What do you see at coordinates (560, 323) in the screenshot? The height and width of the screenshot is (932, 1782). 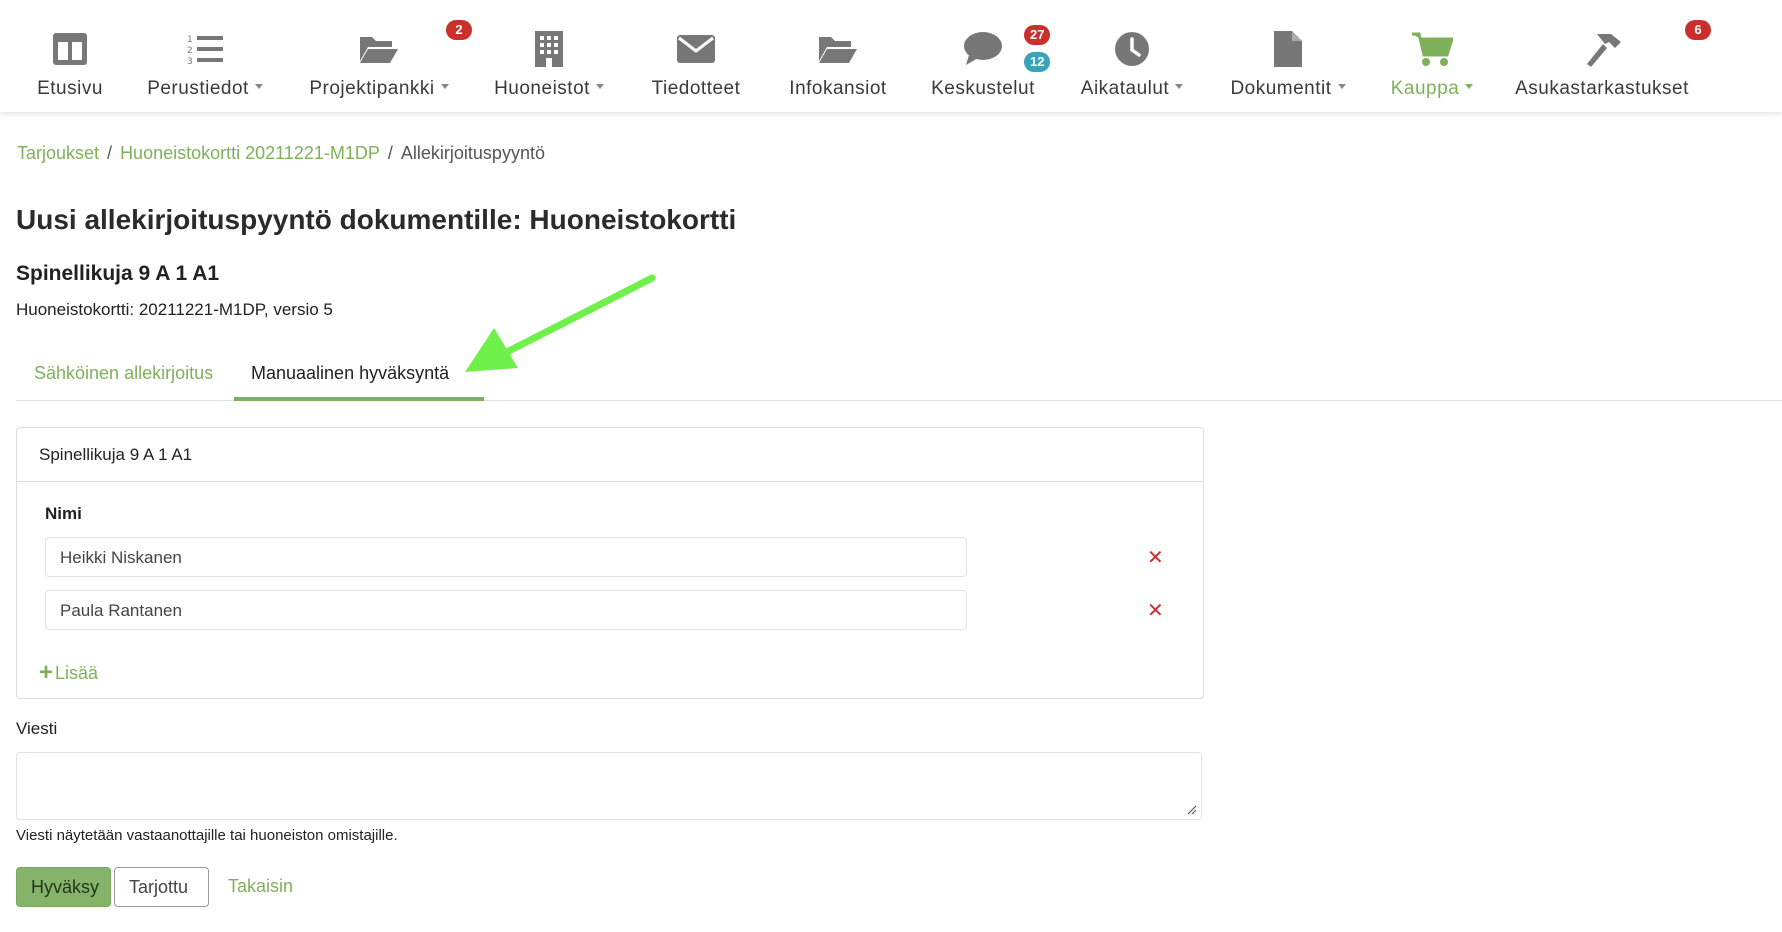 I see `annotation-arrow-icon` at bounding box center [560, 323].